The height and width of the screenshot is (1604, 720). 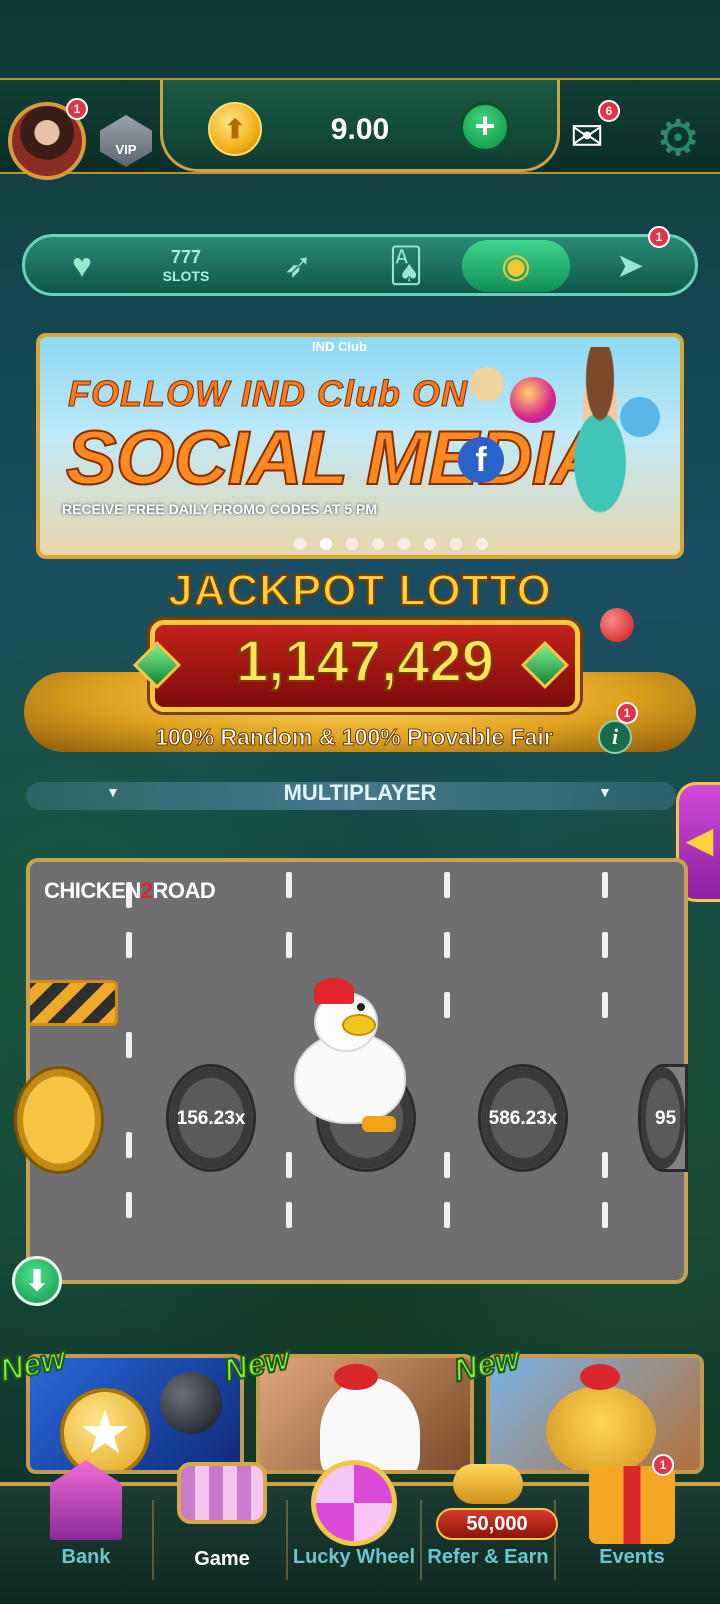 I want to click on game-logo-part3: ROAD, so click(x=184, y=890).